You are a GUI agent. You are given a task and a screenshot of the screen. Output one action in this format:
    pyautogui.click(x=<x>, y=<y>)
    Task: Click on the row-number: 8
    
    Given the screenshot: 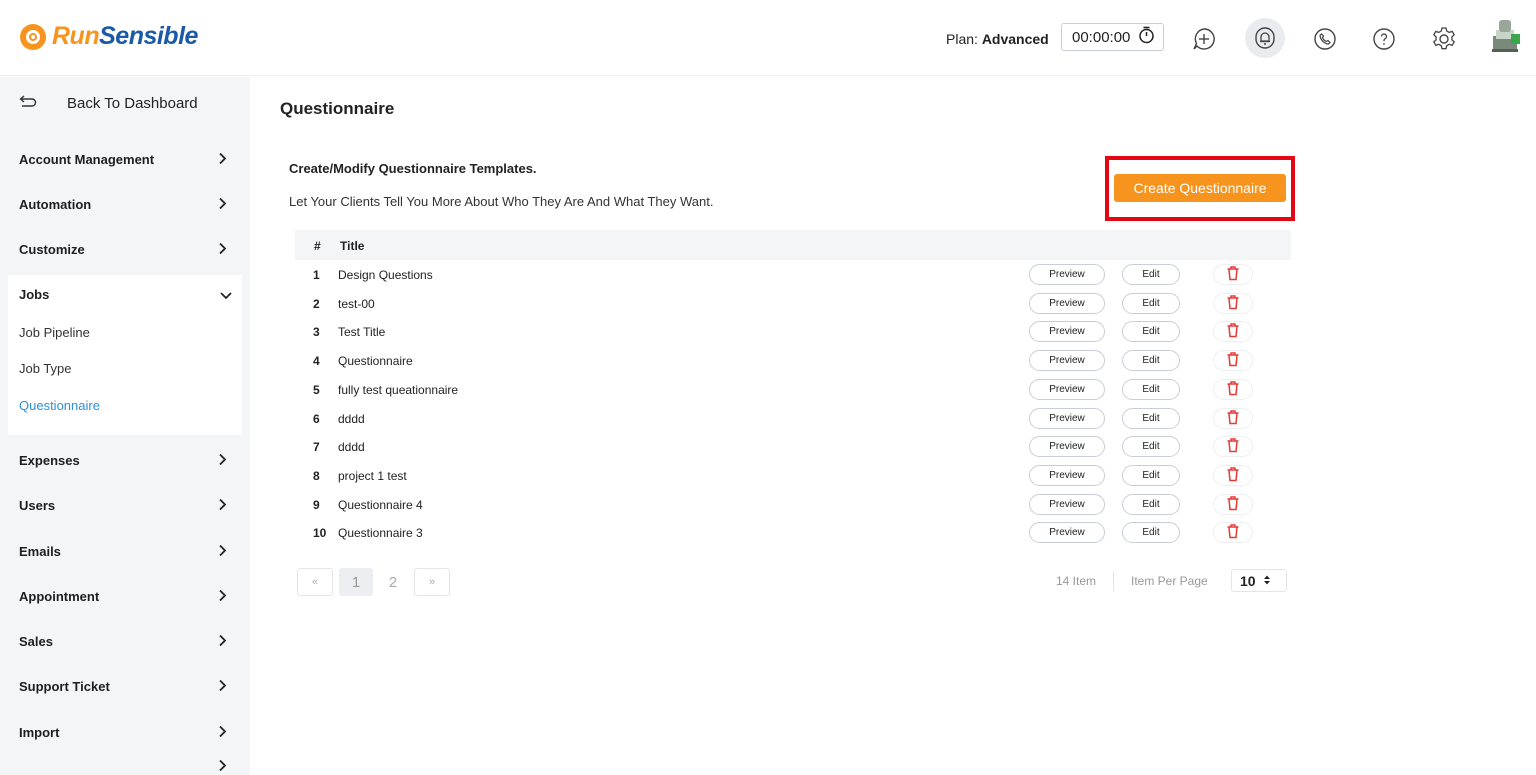 What is the action you would take?
    pyautogui.click(x=316, y=475)
    